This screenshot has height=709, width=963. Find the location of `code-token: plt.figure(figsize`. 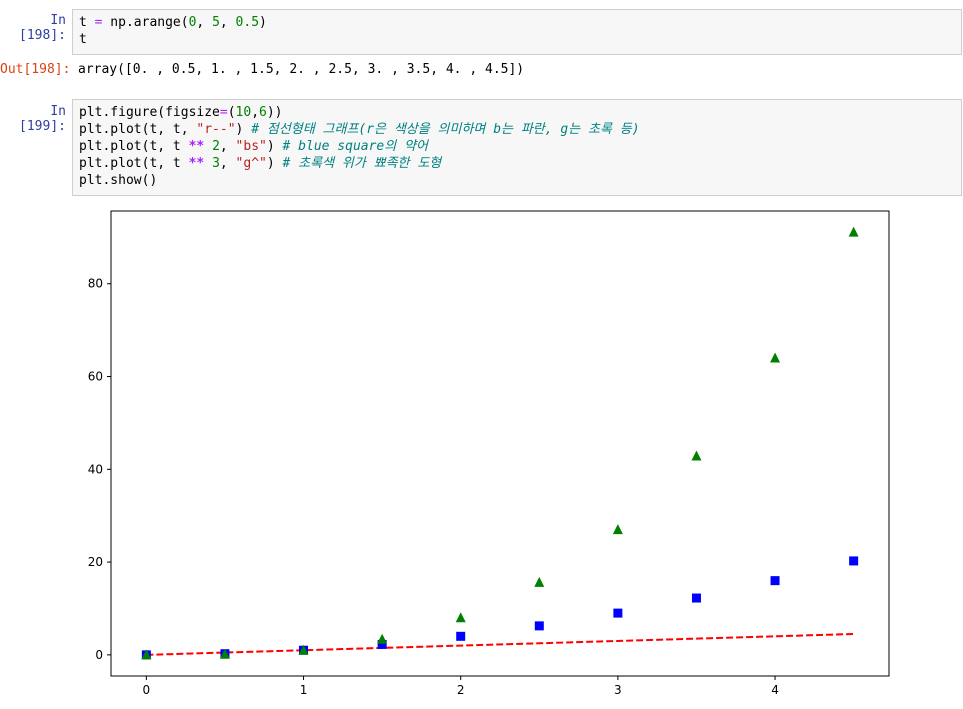

code-token: plt.figure(figsize is located at coordinates (149, 112).